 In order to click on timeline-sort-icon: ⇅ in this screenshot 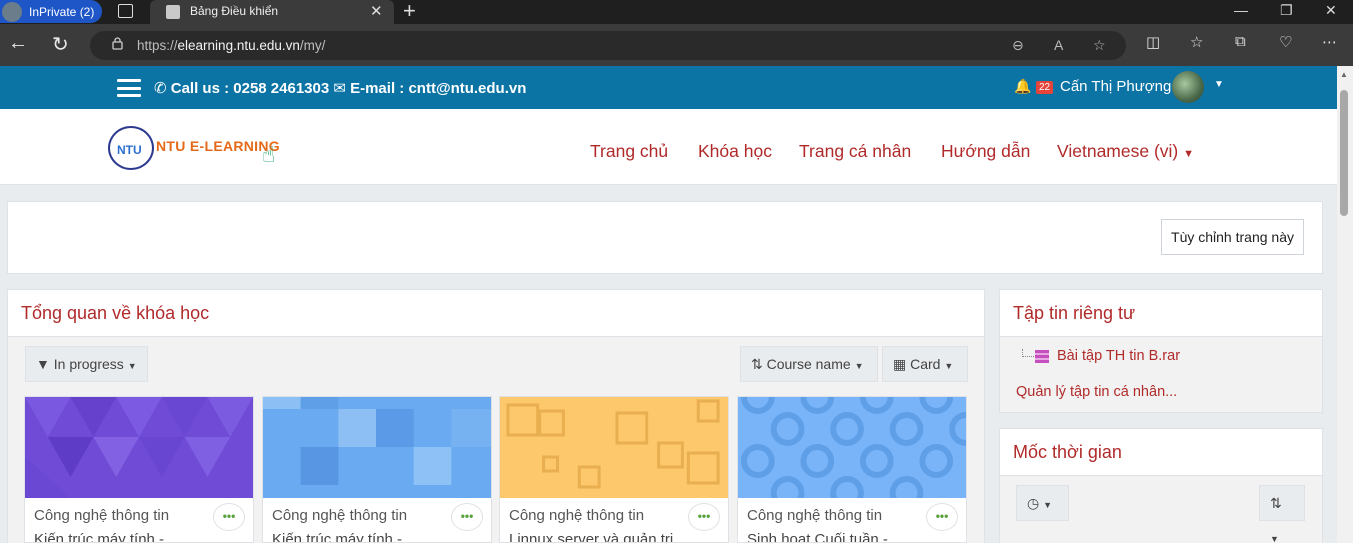, I will do `click(1276, 503)`.